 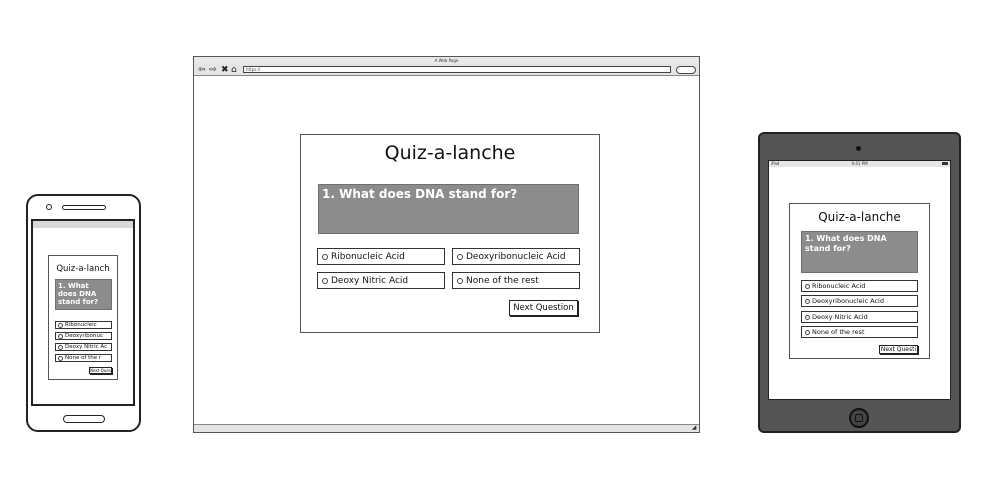 I want to click on tablet-option-4: None of the rest, so click(x=859, y=332).